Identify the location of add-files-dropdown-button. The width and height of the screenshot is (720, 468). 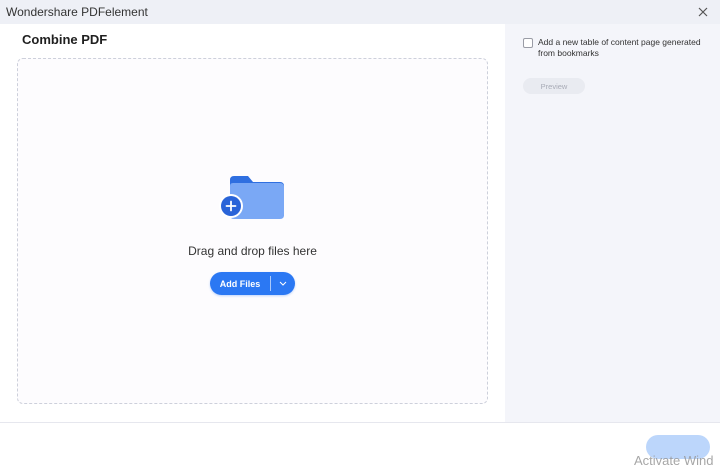
(283, 283).